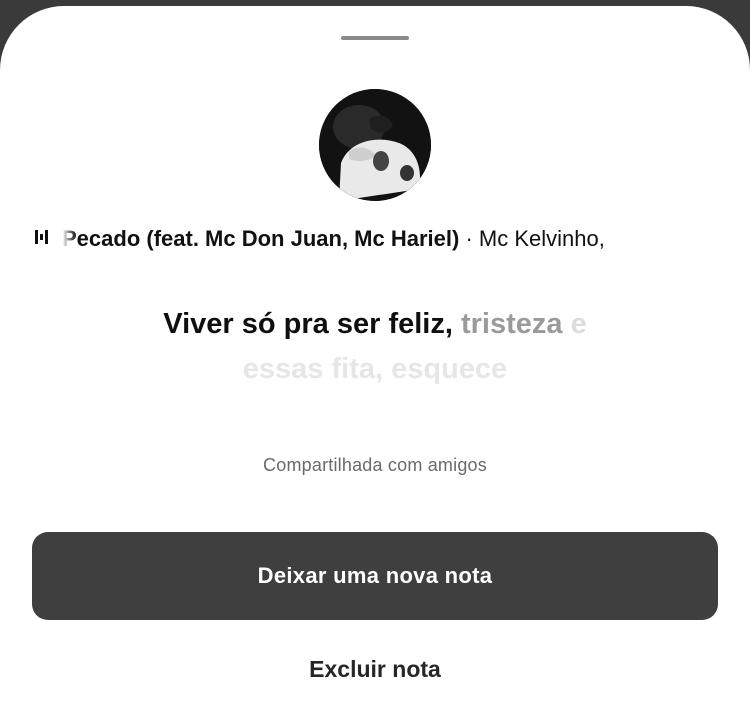 The height and width of the screenshot is (724, 750). What do you see at coordinates (375, 145) in the screenshot?
I see `avatar` at bounding box center [375, 145].